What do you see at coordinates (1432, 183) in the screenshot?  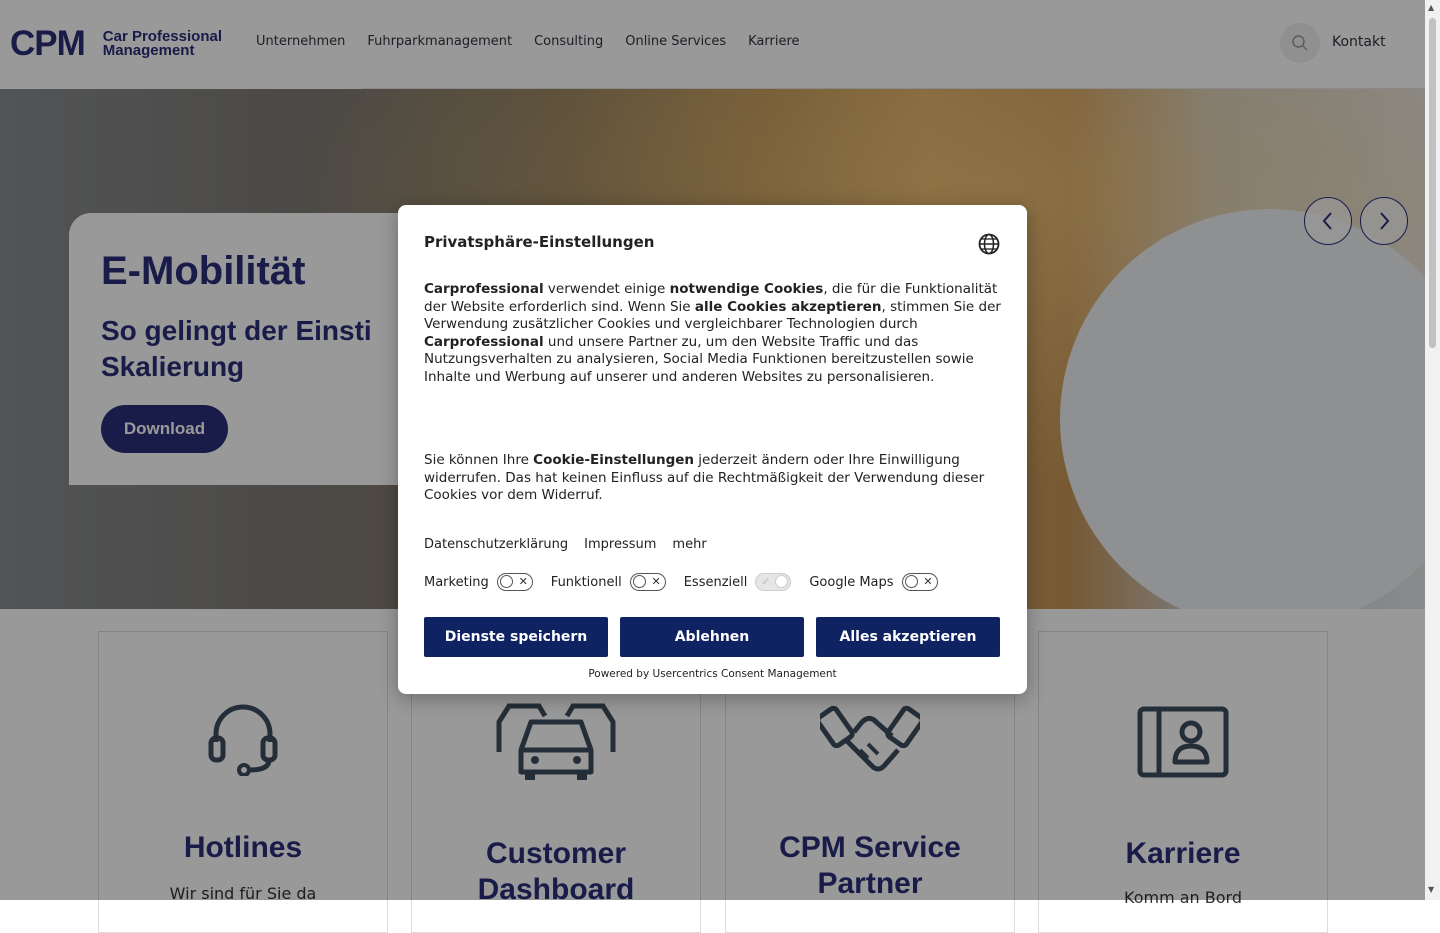 I see `scrollbar-thumb` at bounding box center [1432, 183].